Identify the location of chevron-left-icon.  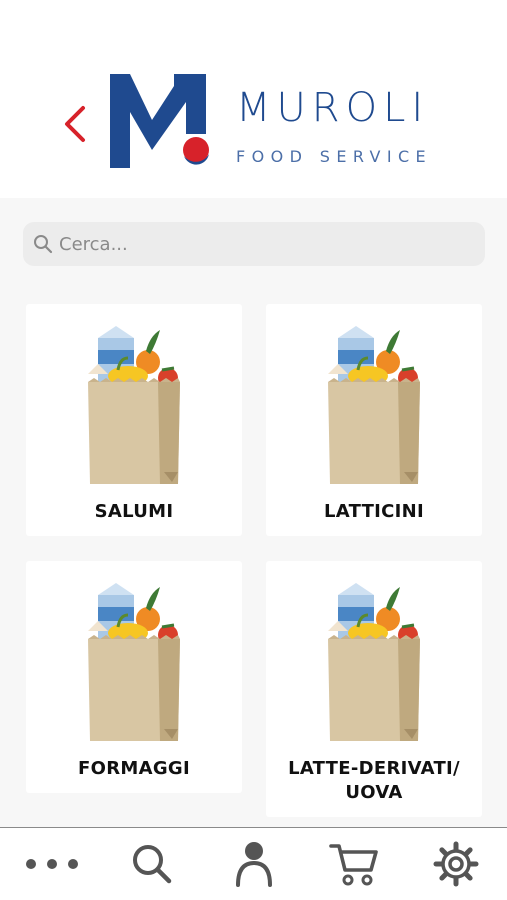
(75, 124).